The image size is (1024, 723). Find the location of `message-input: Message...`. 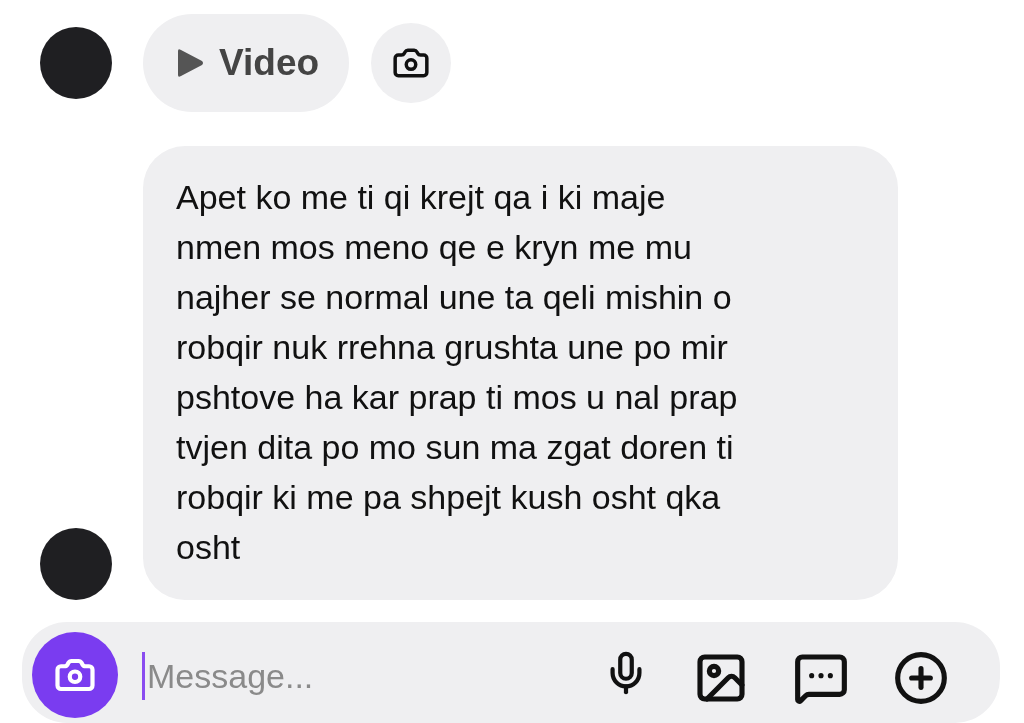

message-input: Message... is located at coordinates (355, 676).